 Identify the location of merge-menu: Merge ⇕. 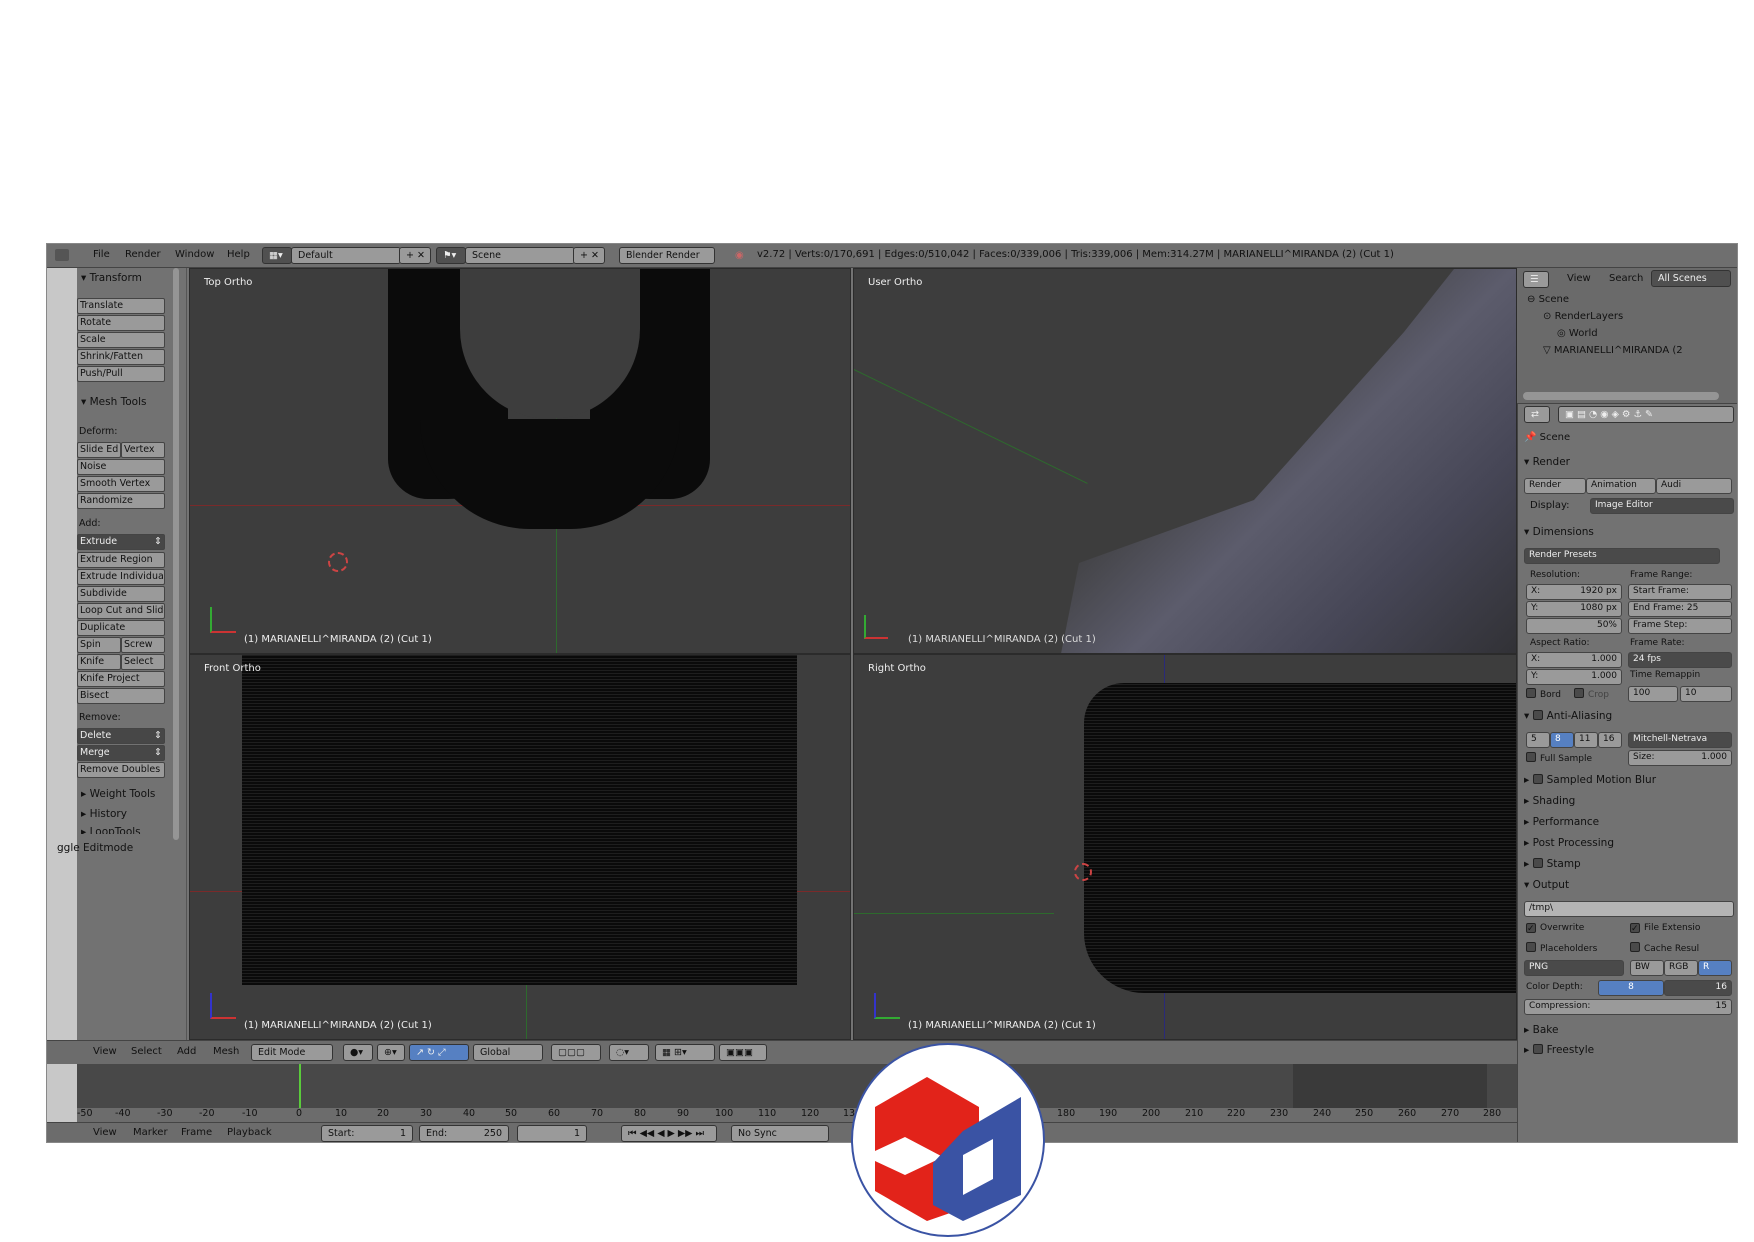
(121, 753).